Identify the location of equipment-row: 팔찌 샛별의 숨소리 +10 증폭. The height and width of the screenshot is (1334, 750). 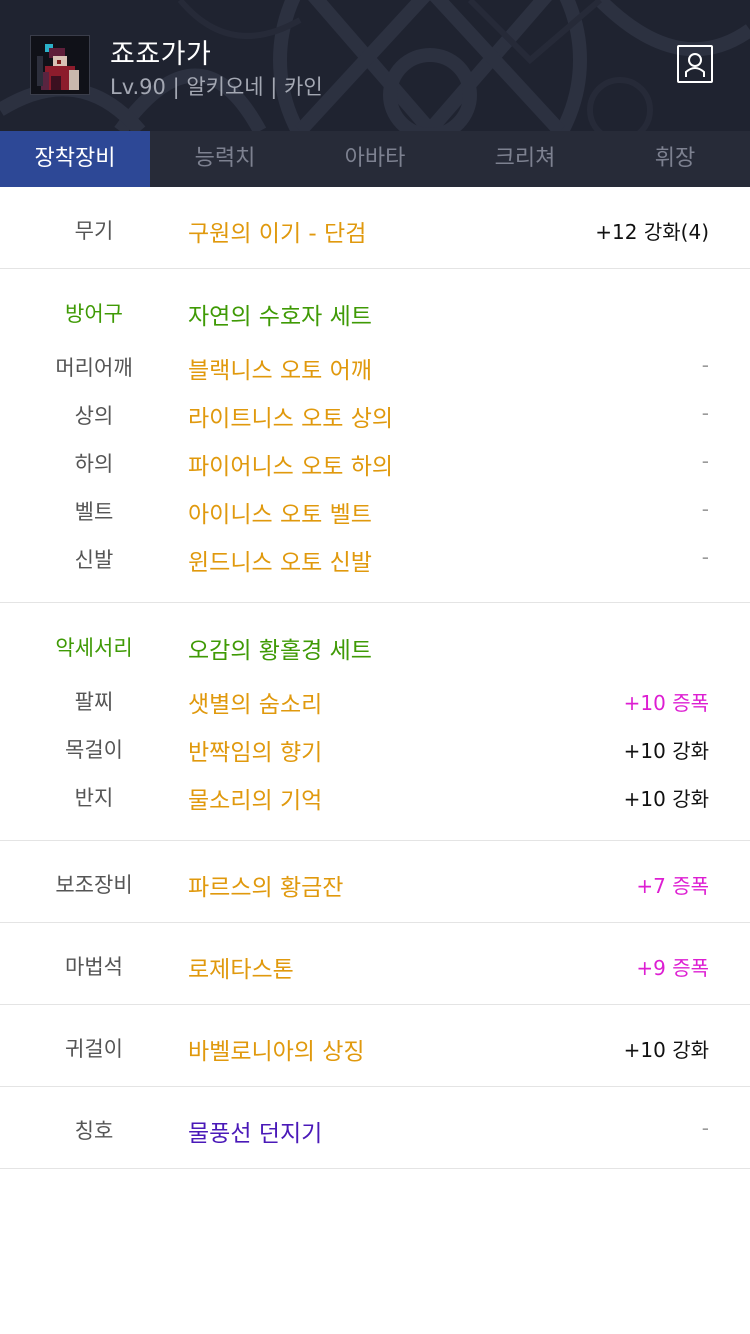
(375, 699).